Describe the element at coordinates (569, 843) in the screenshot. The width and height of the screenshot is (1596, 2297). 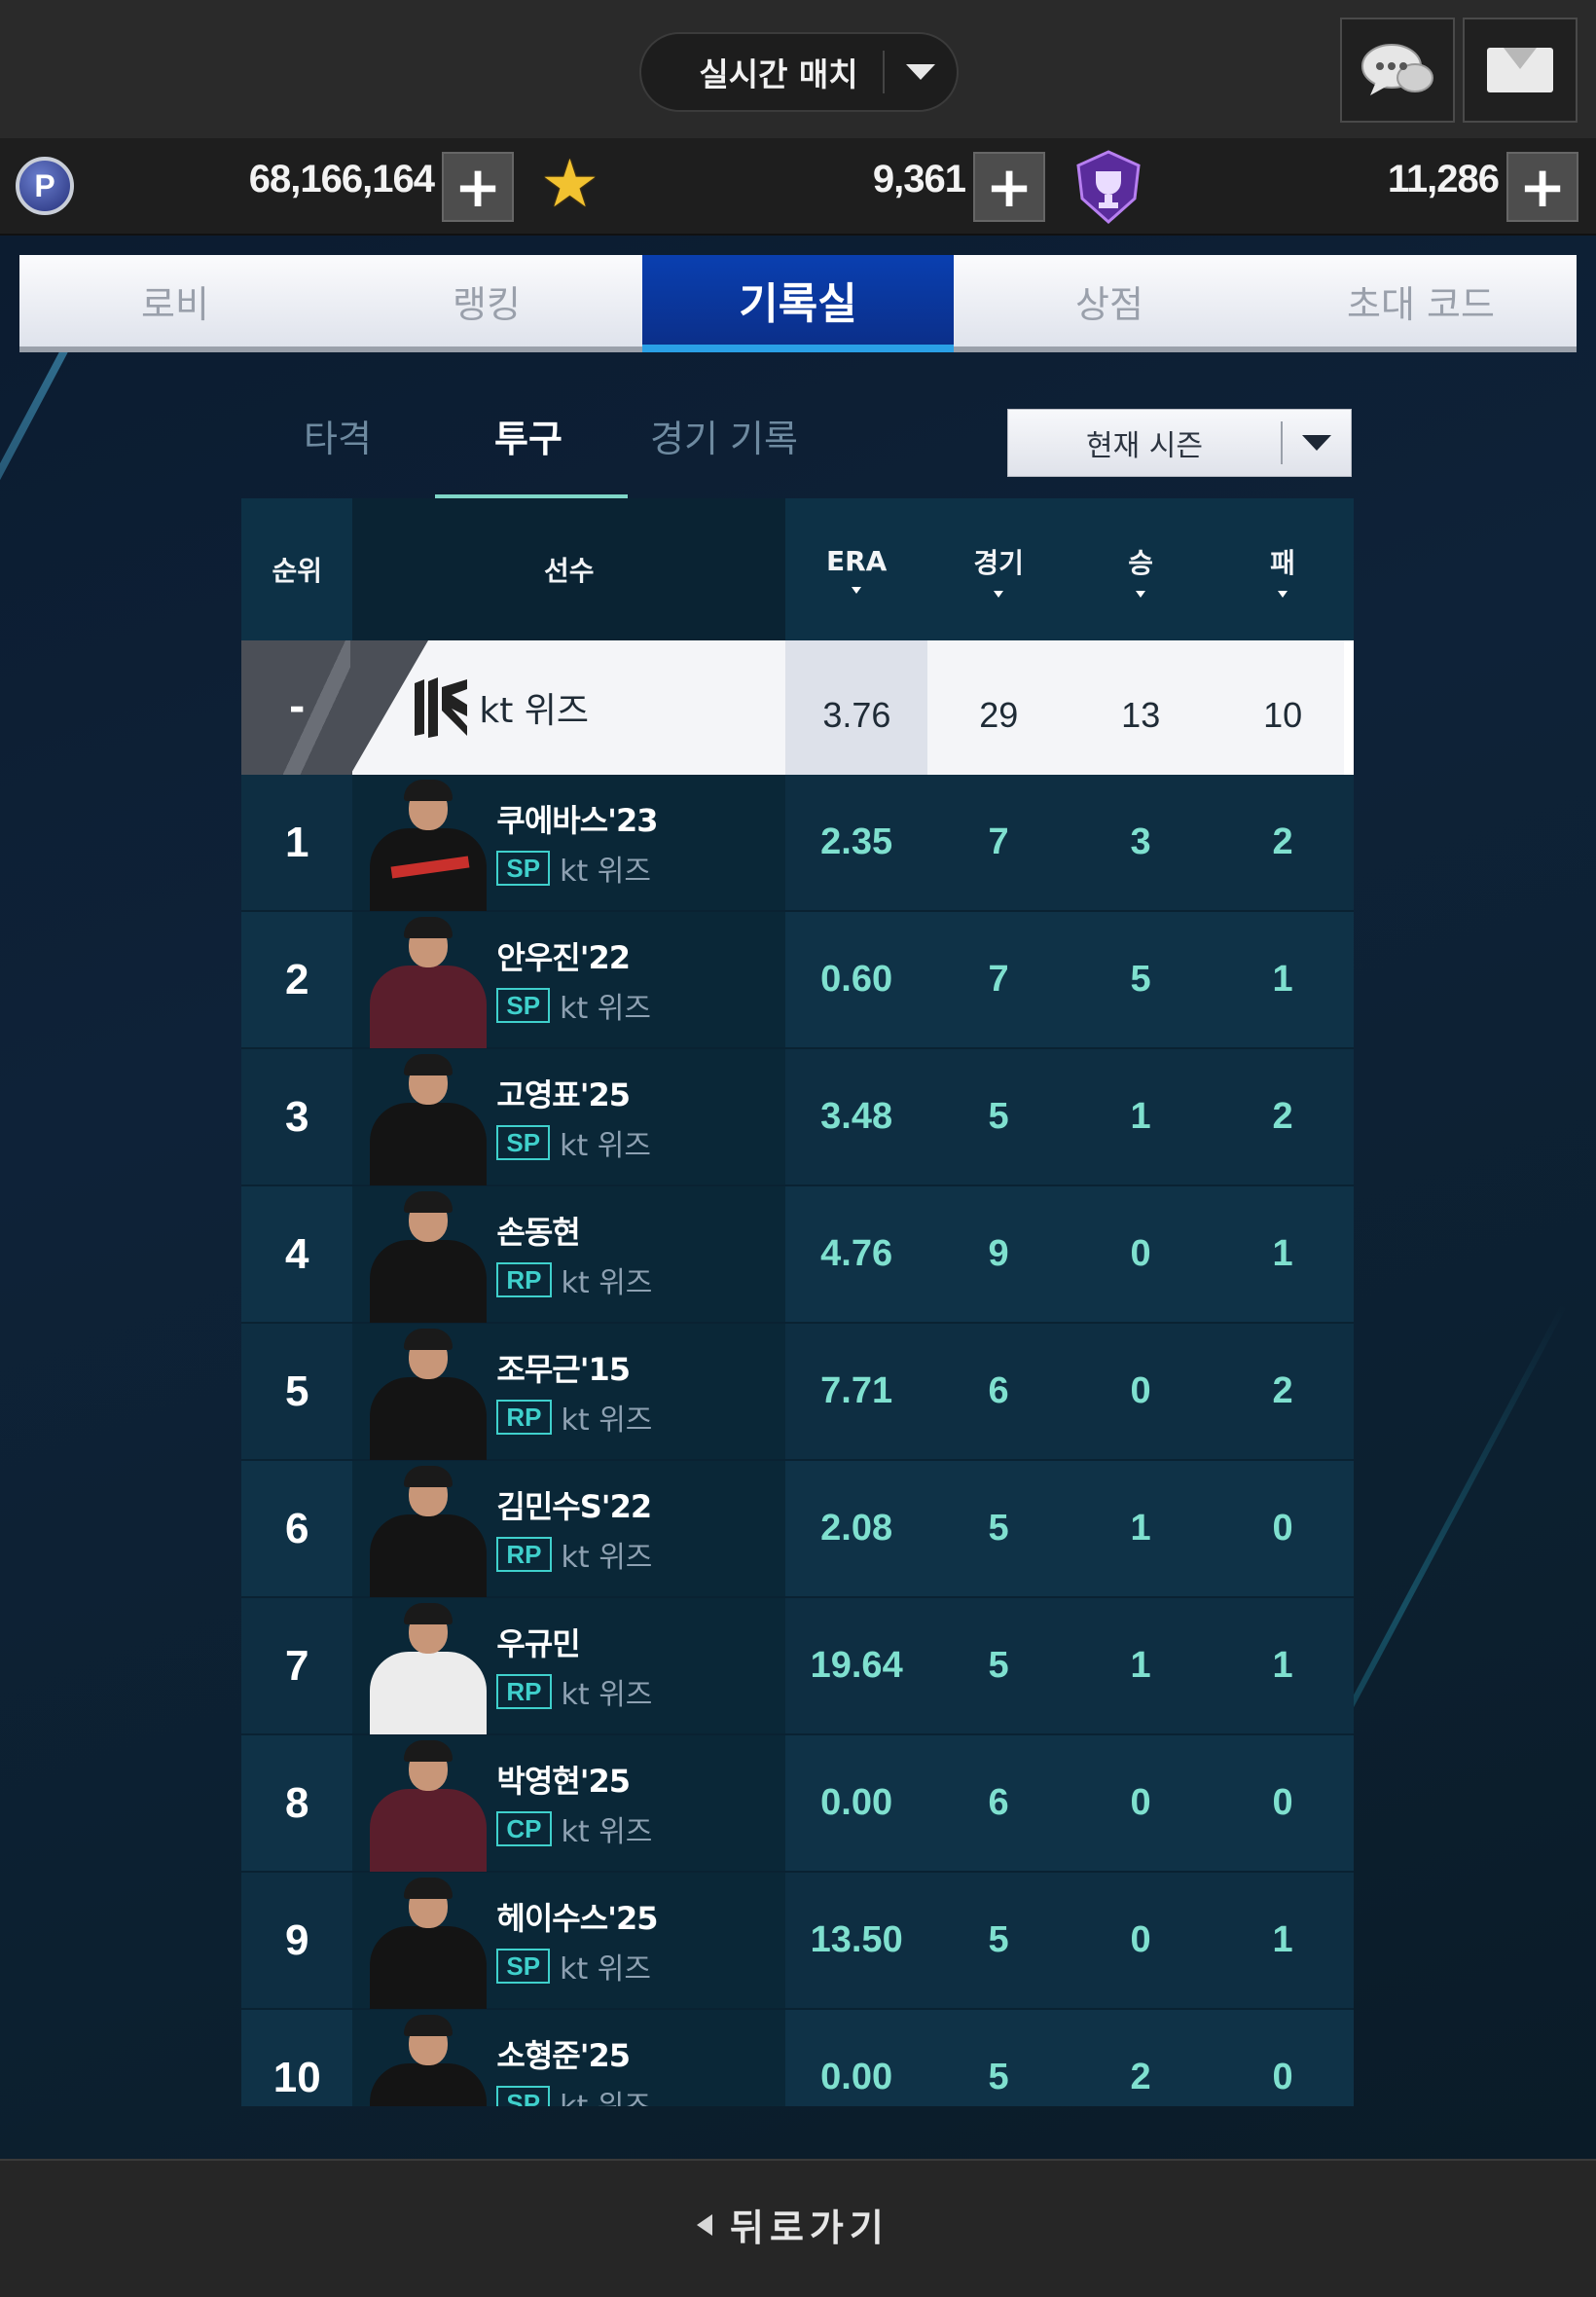
I see `row-player: 쿠에바스'23 SP kt 위즈` at that location.